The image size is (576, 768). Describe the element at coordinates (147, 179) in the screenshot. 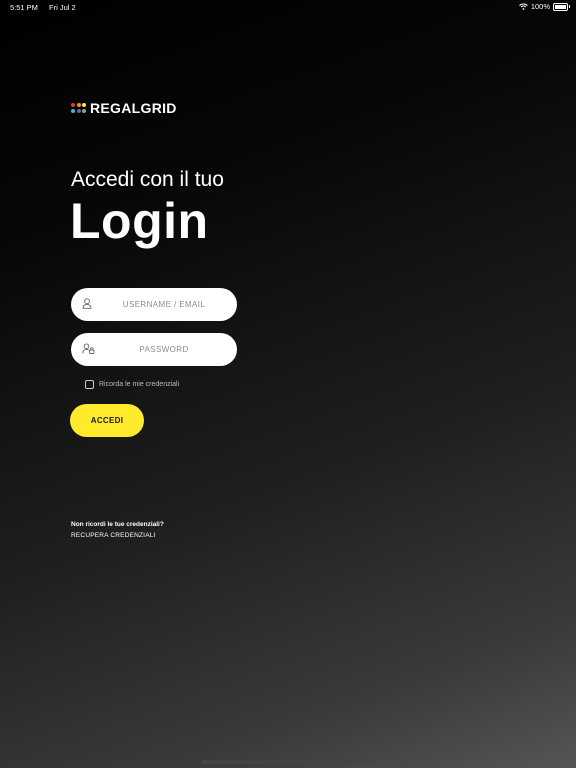

I see `login-subtitle: Accedi con il tuo` at that location.